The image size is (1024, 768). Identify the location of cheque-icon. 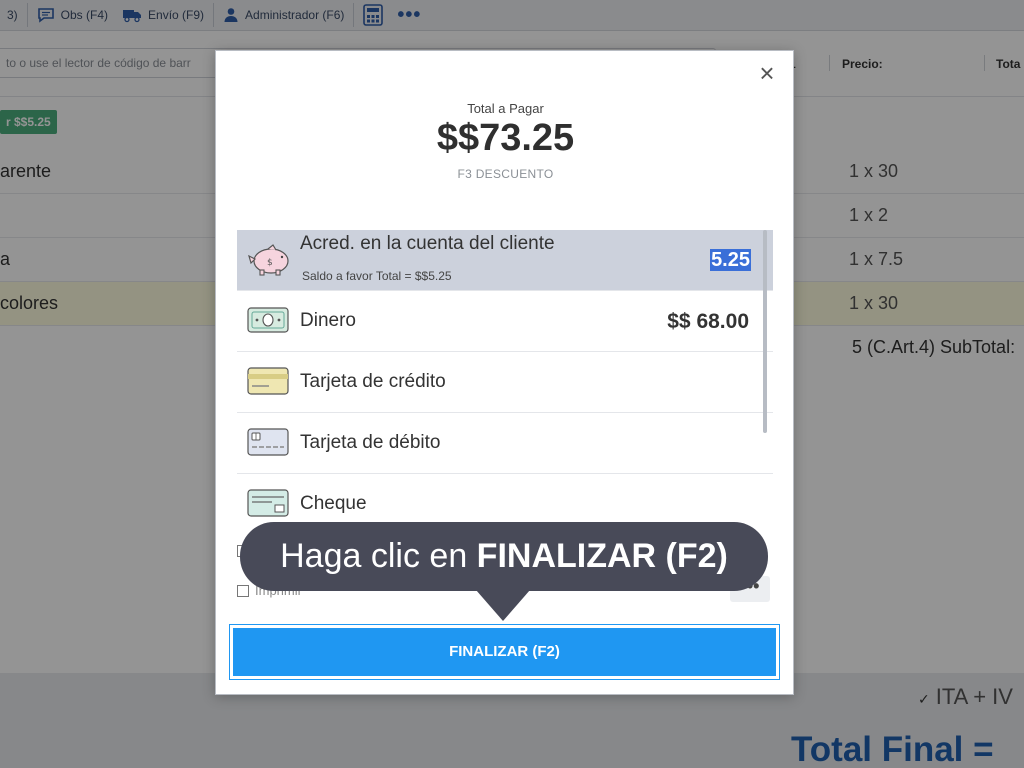
(268, 504).